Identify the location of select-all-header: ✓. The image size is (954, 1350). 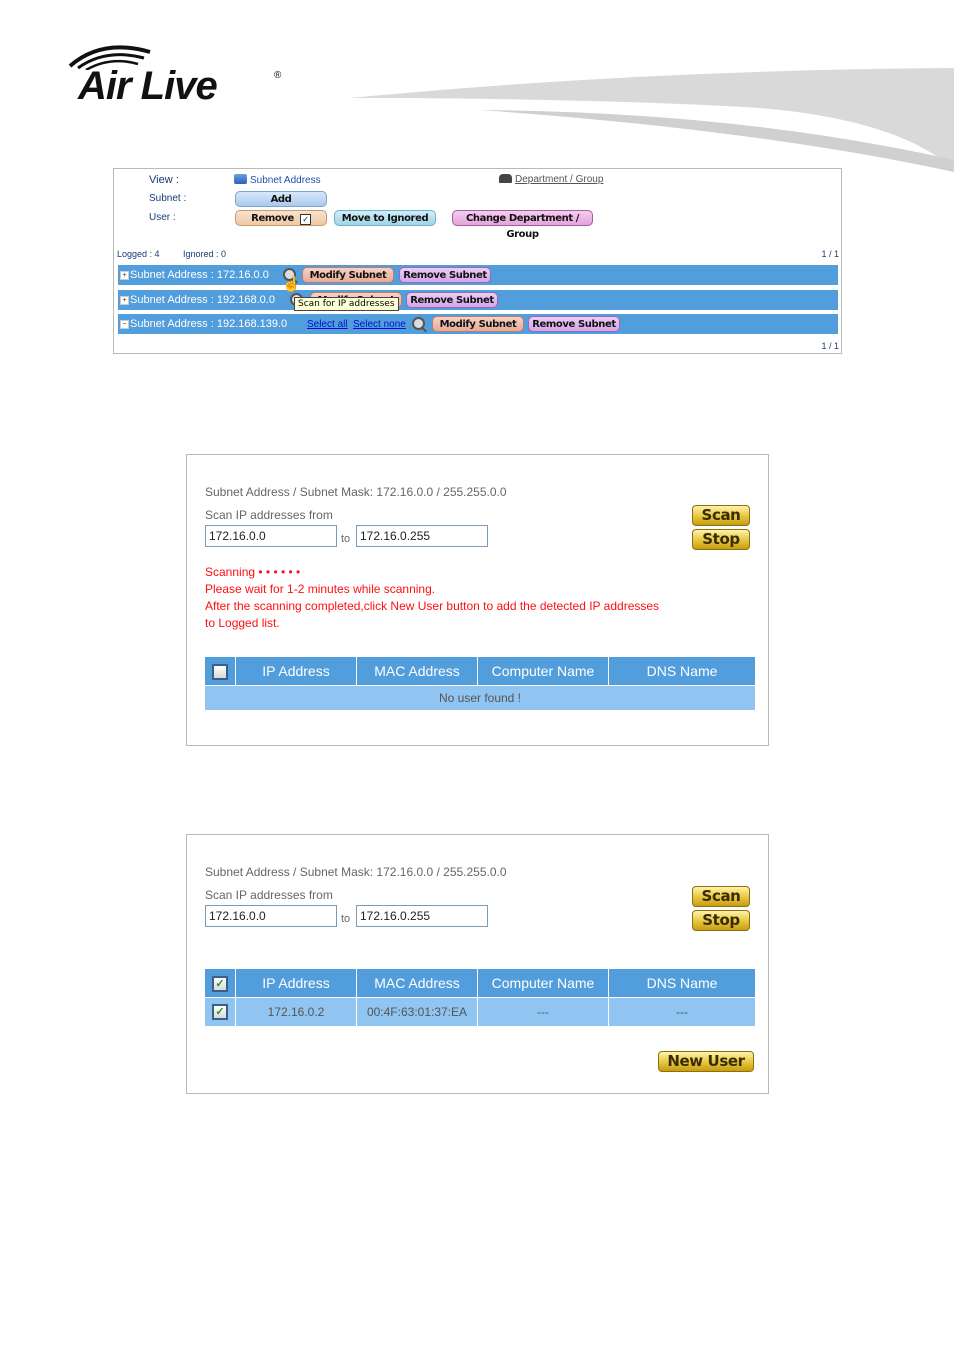
(220, 983).